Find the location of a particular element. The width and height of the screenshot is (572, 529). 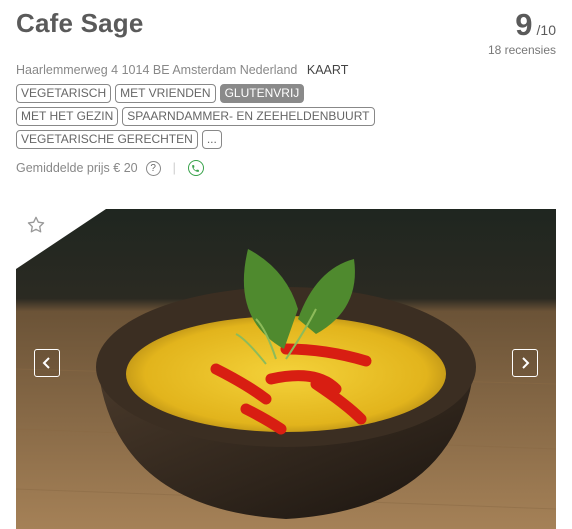

tag-spaarndammer: SPAARNDAMMER- EN ZEEHELDENBUURT is located at coordinates (248, 116).